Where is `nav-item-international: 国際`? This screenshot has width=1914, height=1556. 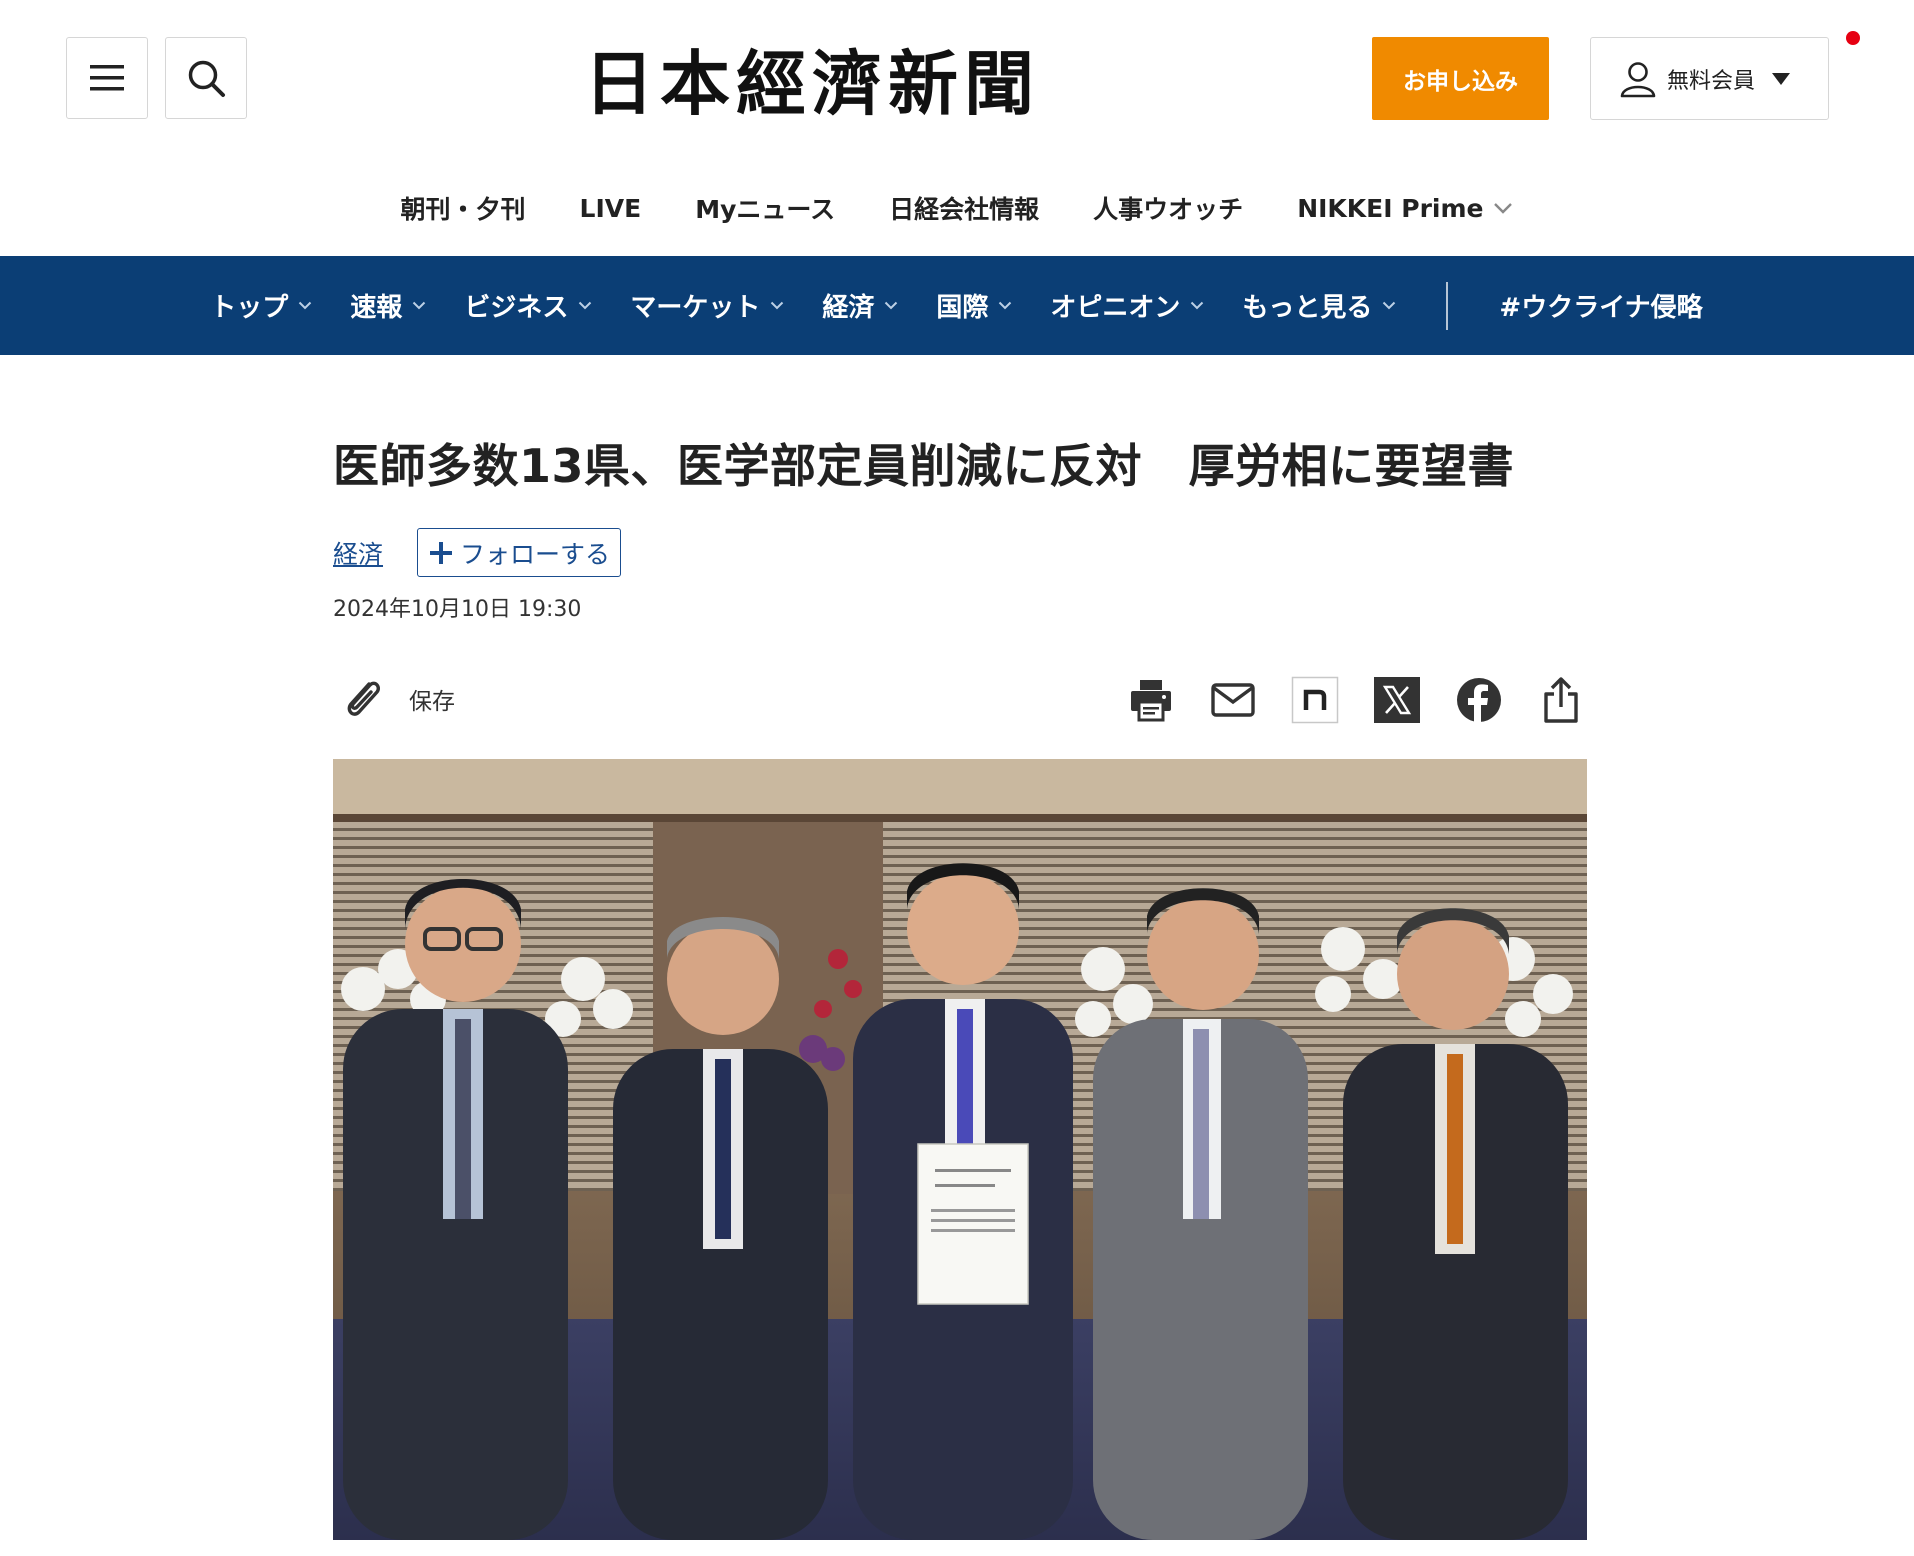
nav-item-international: 国際 is located at coordinates (974, 305).